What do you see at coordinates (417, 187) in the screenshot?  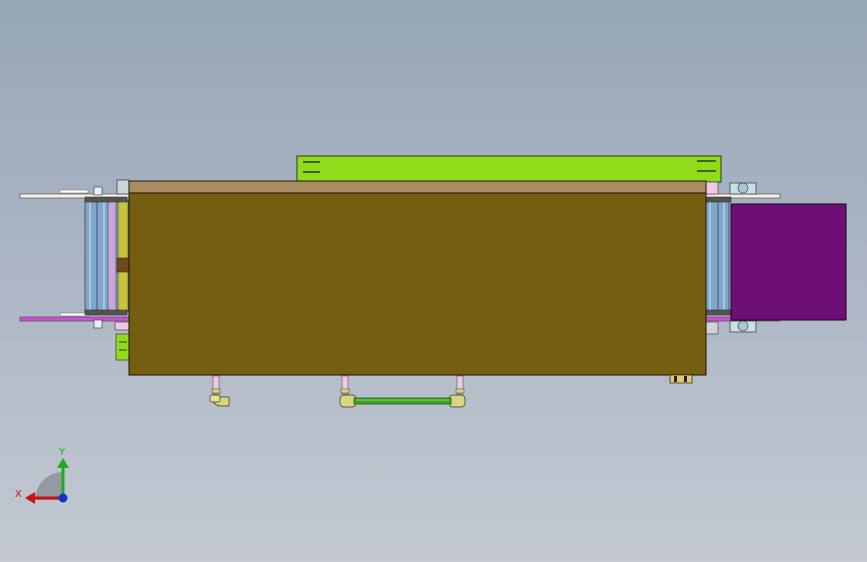 I see `top-plate` at bounding box center [417, 187].